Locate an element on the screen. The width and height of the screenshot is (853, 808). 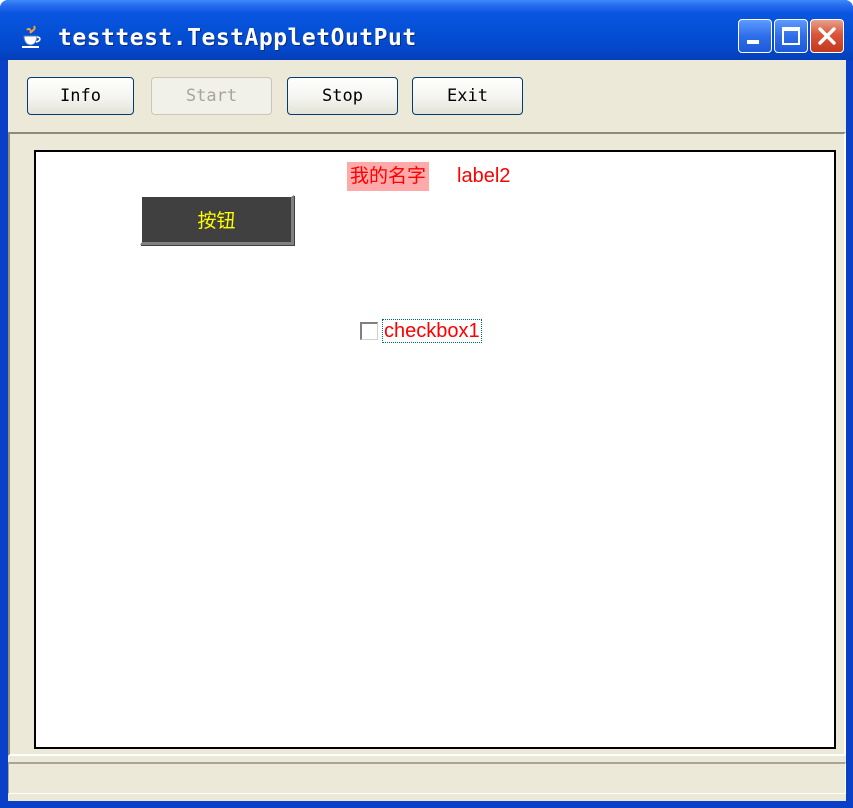
checkbox1: checkbox1 is located at coordinates (421, 331).